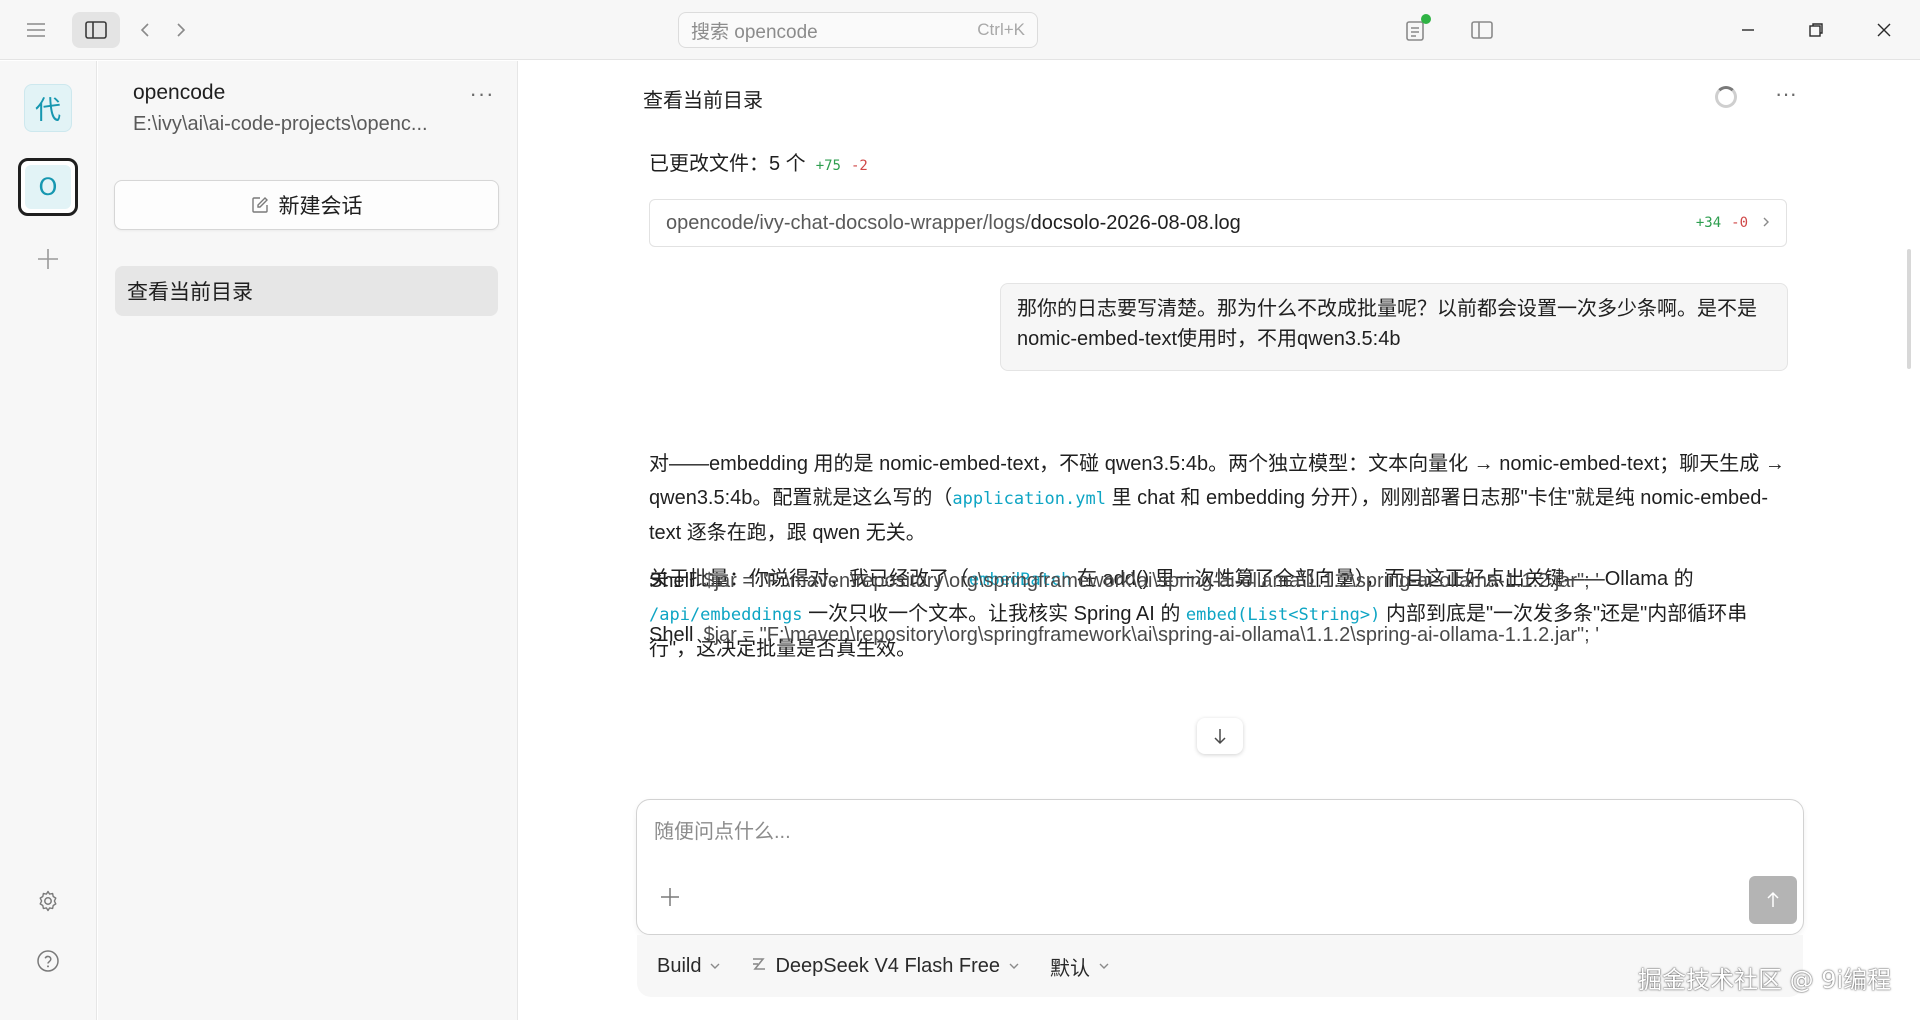 The height and width of the screenshot is (1020, 1920). I want to click on edit-icon, so click(259, 205).